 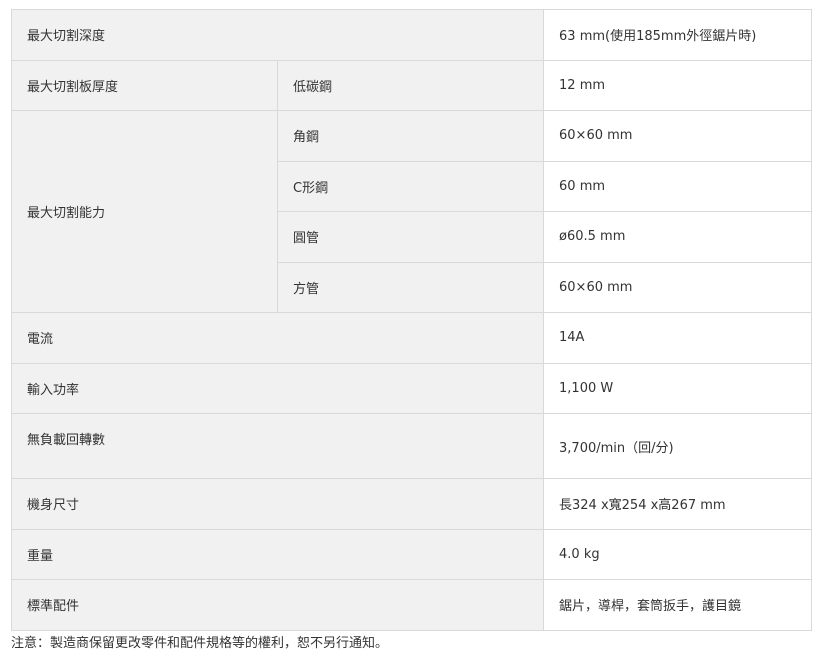 What do you see at coordinates (144, 85) in the screenshot?
I see `spec-label: 最大切割板厚度` at bounding box center [144, 85].